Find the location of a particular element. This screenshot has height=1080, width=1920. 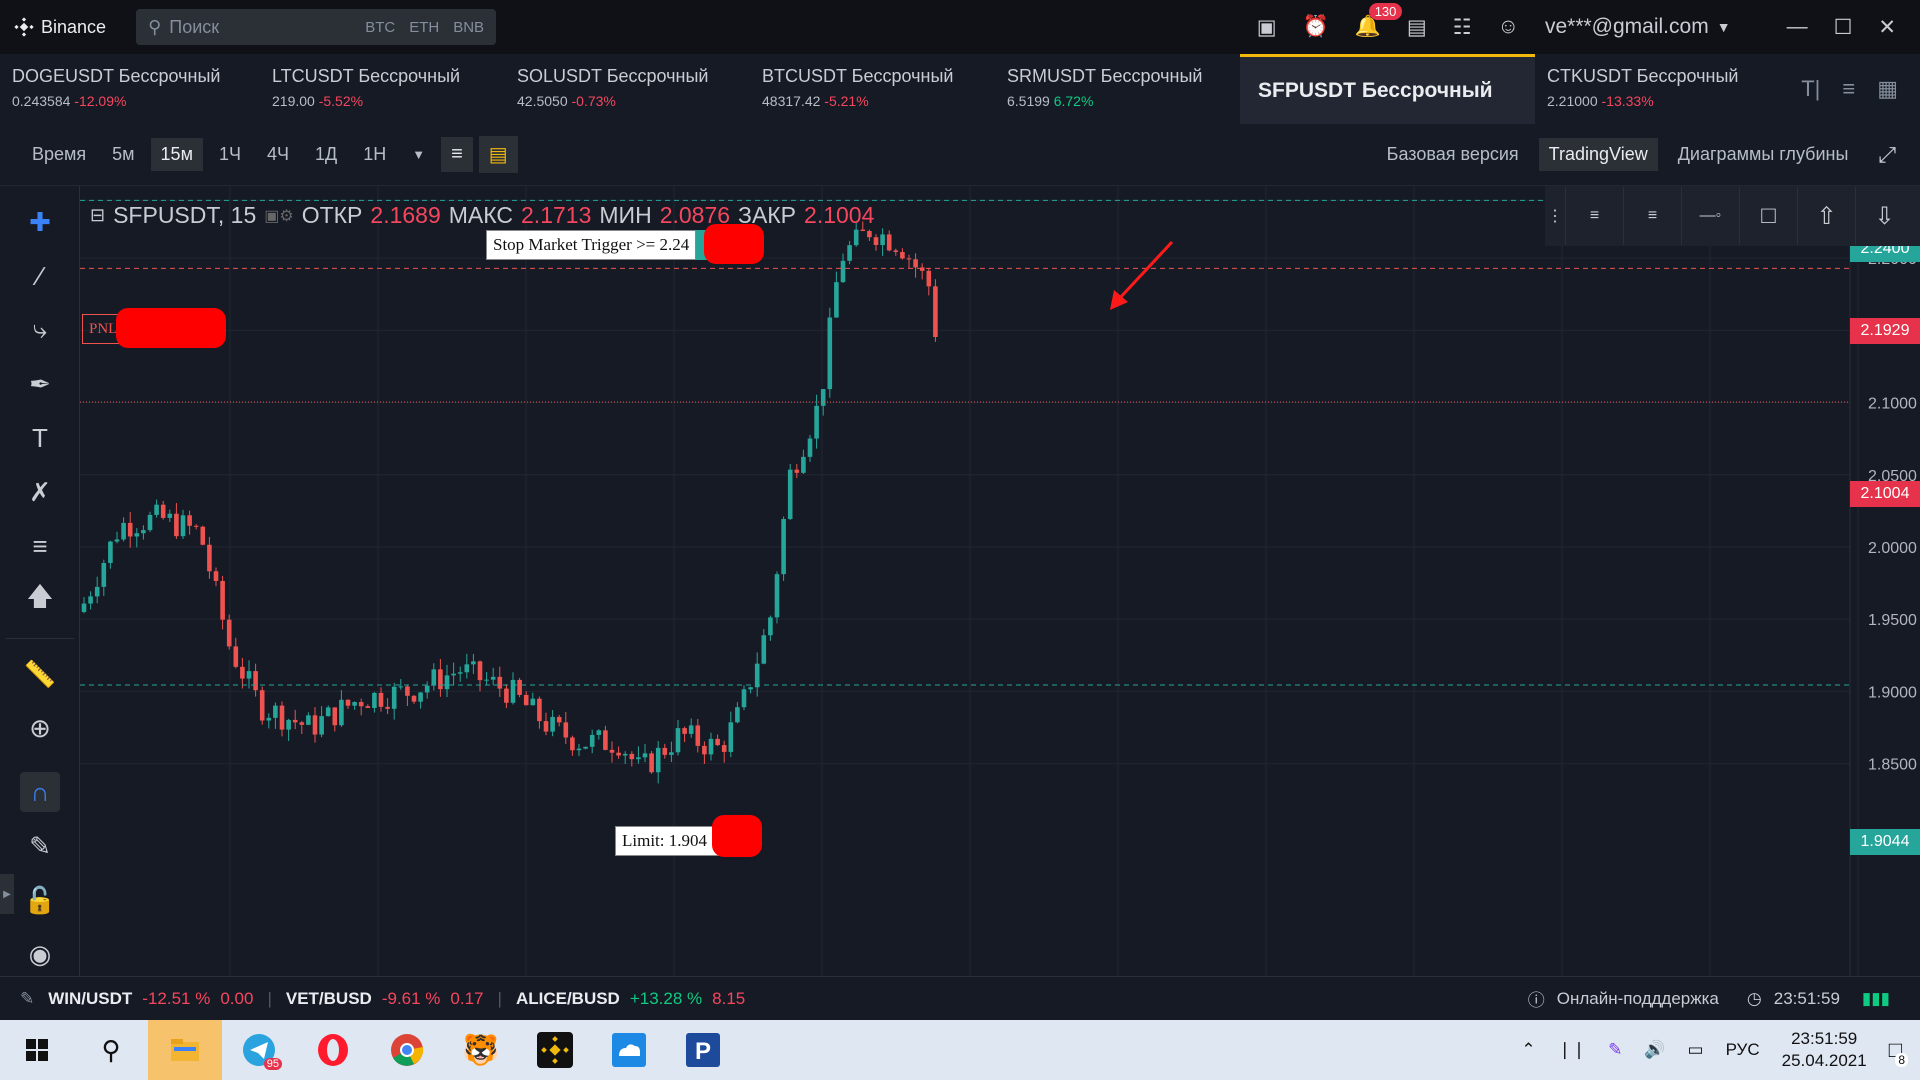

maximize-icon: ☐ is located at coordinates (1843, 27).